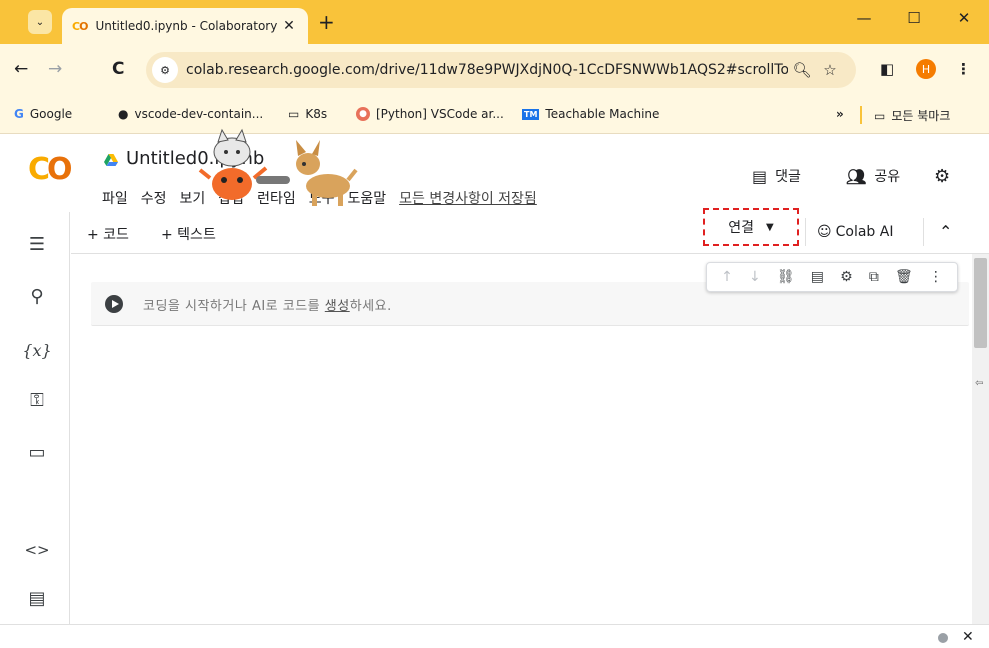  Describe the element at coordinates (51, 114) in the screenshot. I see `bookmark-label: Google` at that location.